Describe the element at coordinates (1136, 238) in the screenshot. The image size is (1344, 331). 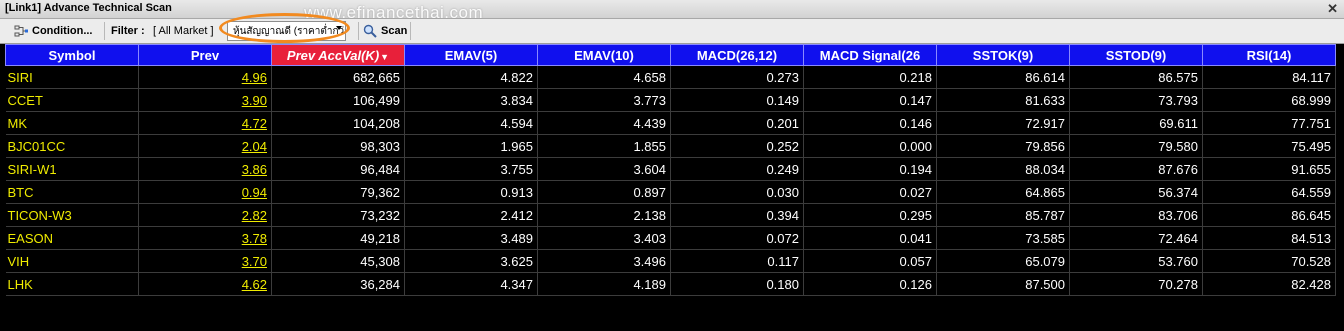
I see `table-cell: 72.464` at that location.